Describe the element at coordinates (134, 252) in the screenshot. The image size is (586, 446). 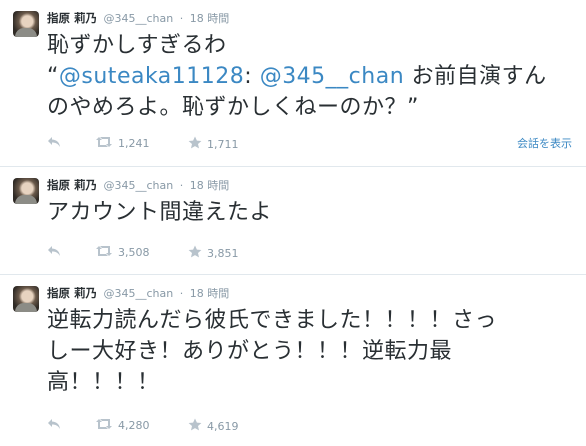
I see `retweet-count: 3,508` at that location.